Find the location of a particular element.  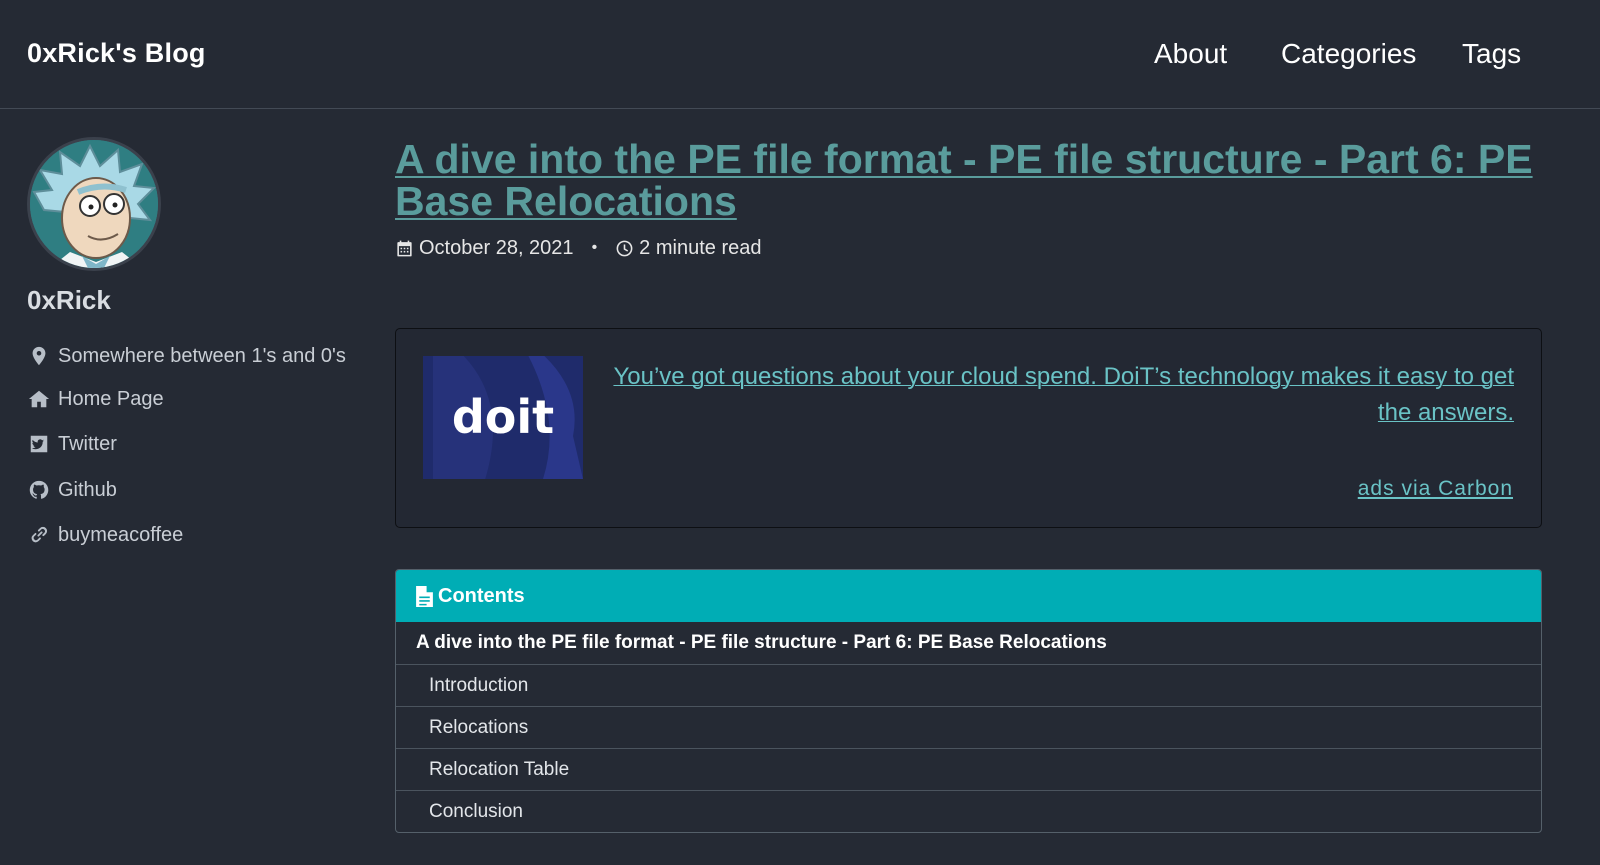

post-date: October 28, 2021 is located at coordinates (496, 247).